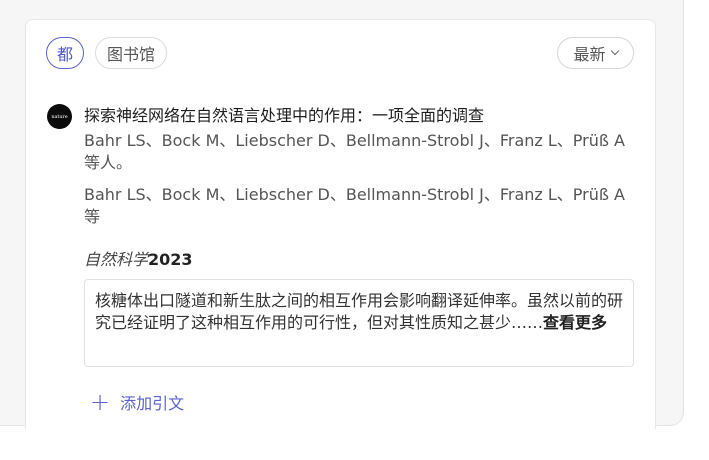  Describe the element at coordinates (589, 54) in the screenshot. I see `sort-selected-label: 最新` at that location.